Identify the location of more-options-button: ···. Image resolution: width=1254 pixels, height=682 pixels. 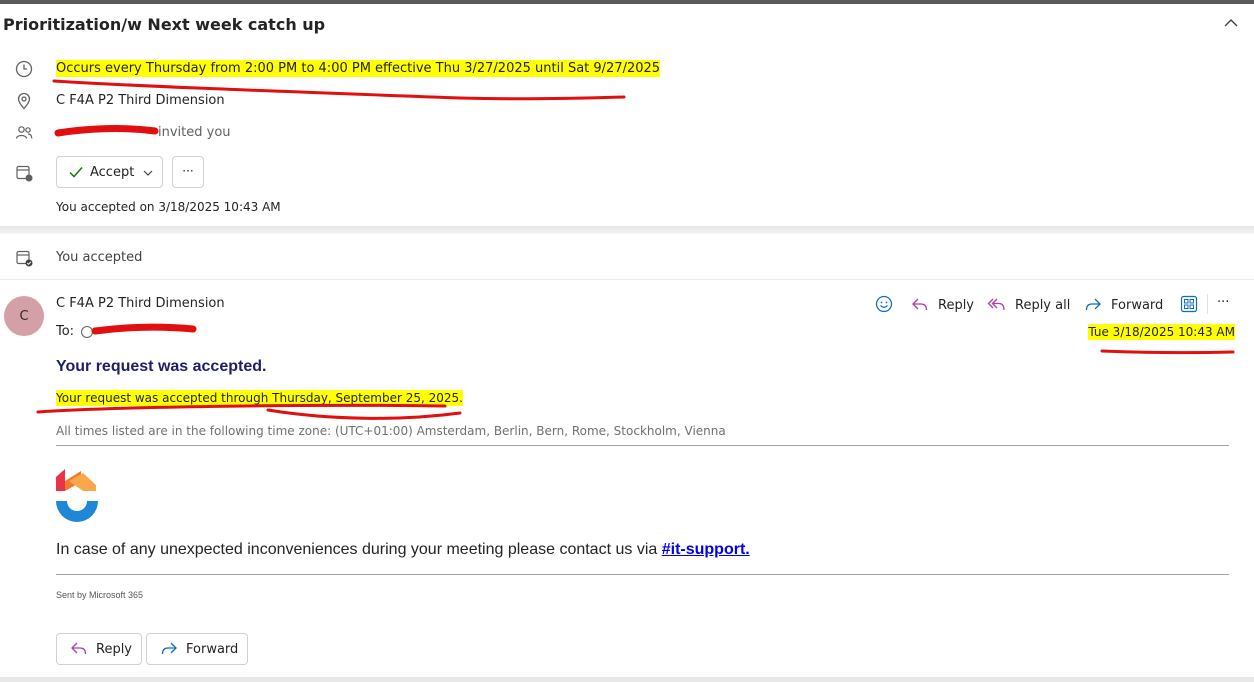
(188, 172).